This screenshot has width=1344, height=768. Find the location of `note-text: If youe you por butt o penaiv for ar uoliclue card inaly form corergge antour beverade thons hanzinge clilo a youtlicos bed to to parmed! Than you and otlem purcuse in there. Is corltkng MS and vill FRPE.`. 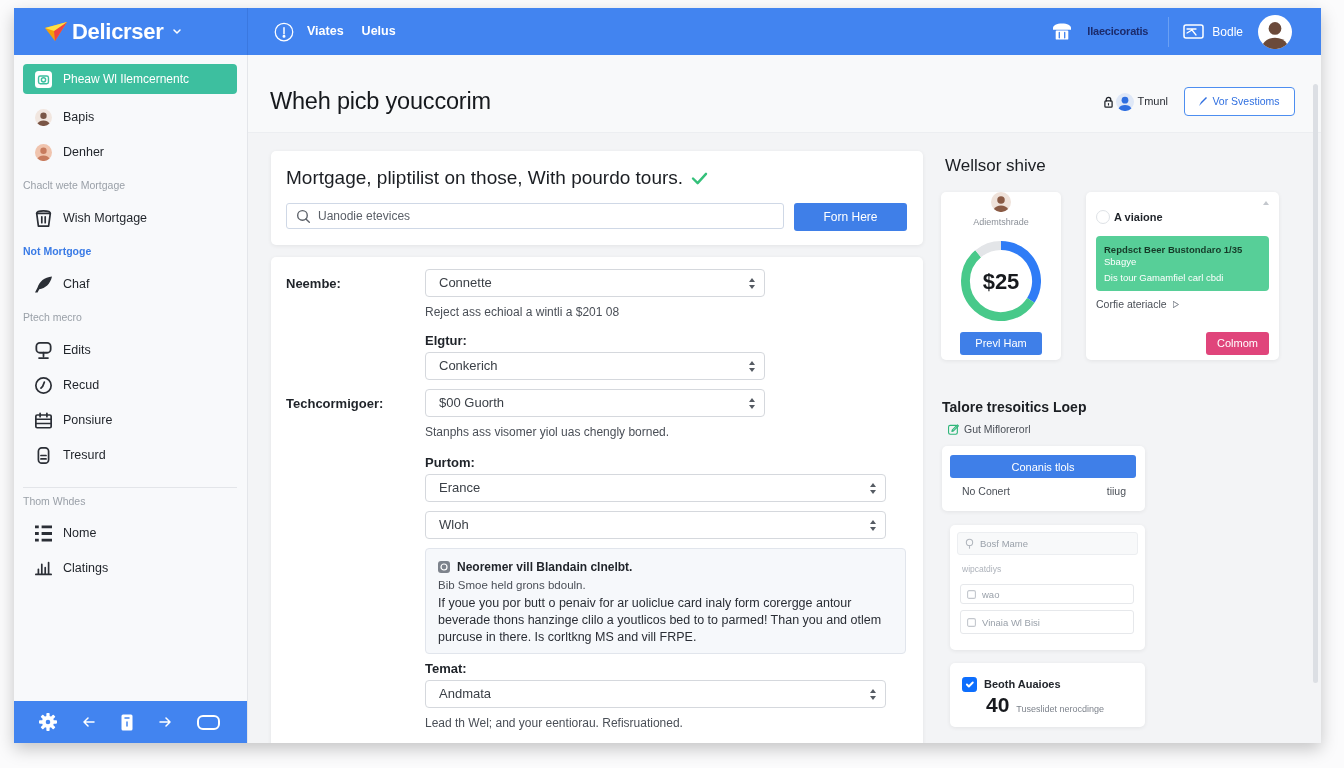

note-text: If youe you por butt o penaiv for ar uoliclue card inaly form corergge antour beverade thons hanzinge clilo a youtlicos bed to to parmed! Than you and otlem purcuse in there. Is corltkng MS and vill FRPE. is located at coordinates (660, 620).